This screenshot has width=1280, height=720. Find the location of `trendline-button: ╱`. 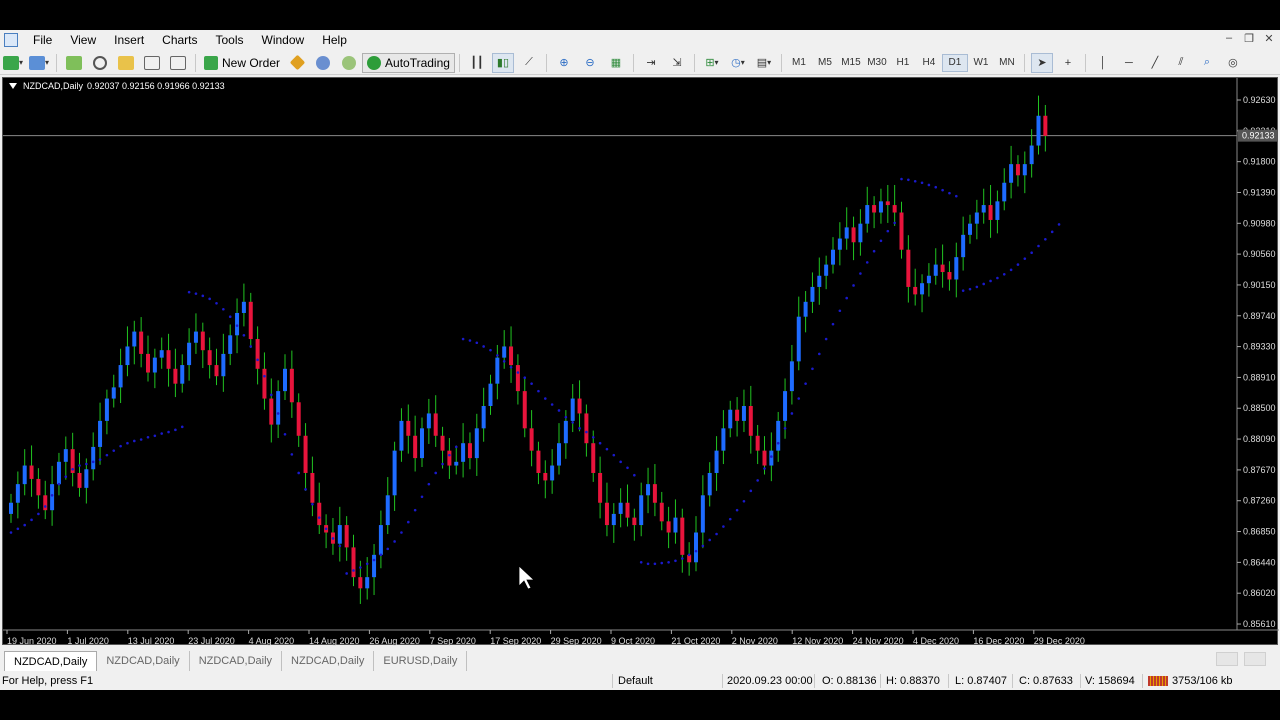

trendline-button: ╱ is located at coordinates (1155, 63).